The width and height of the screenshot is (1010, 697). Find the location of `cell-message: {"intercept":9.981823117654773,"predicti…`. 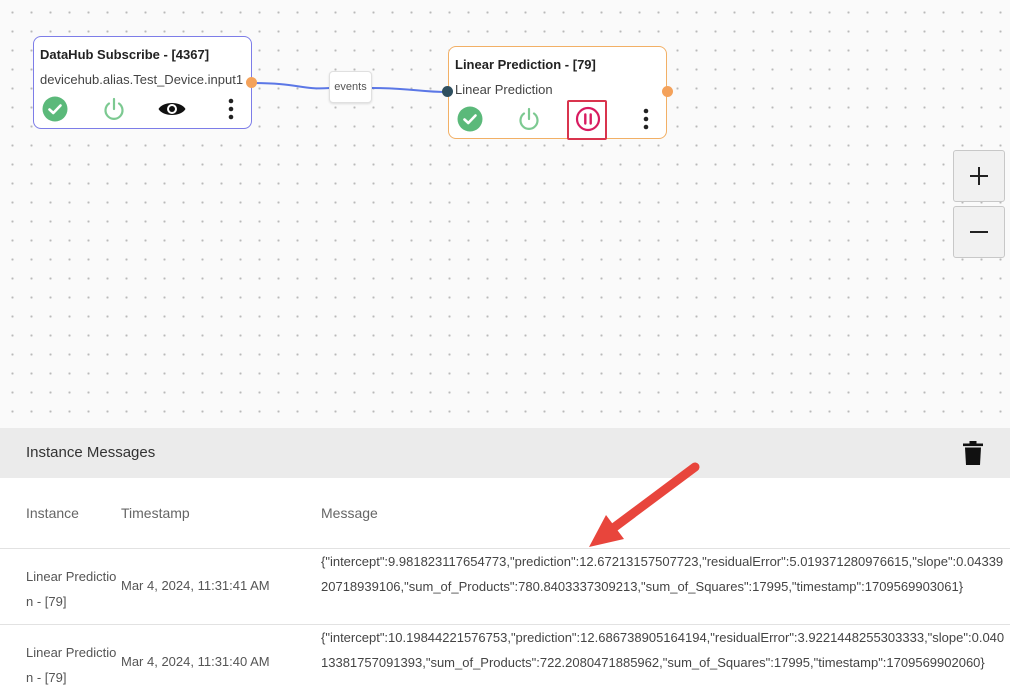

cell-message: {"intercept":9.981823117654773,"predicti… is located at coordinates (662, 574).